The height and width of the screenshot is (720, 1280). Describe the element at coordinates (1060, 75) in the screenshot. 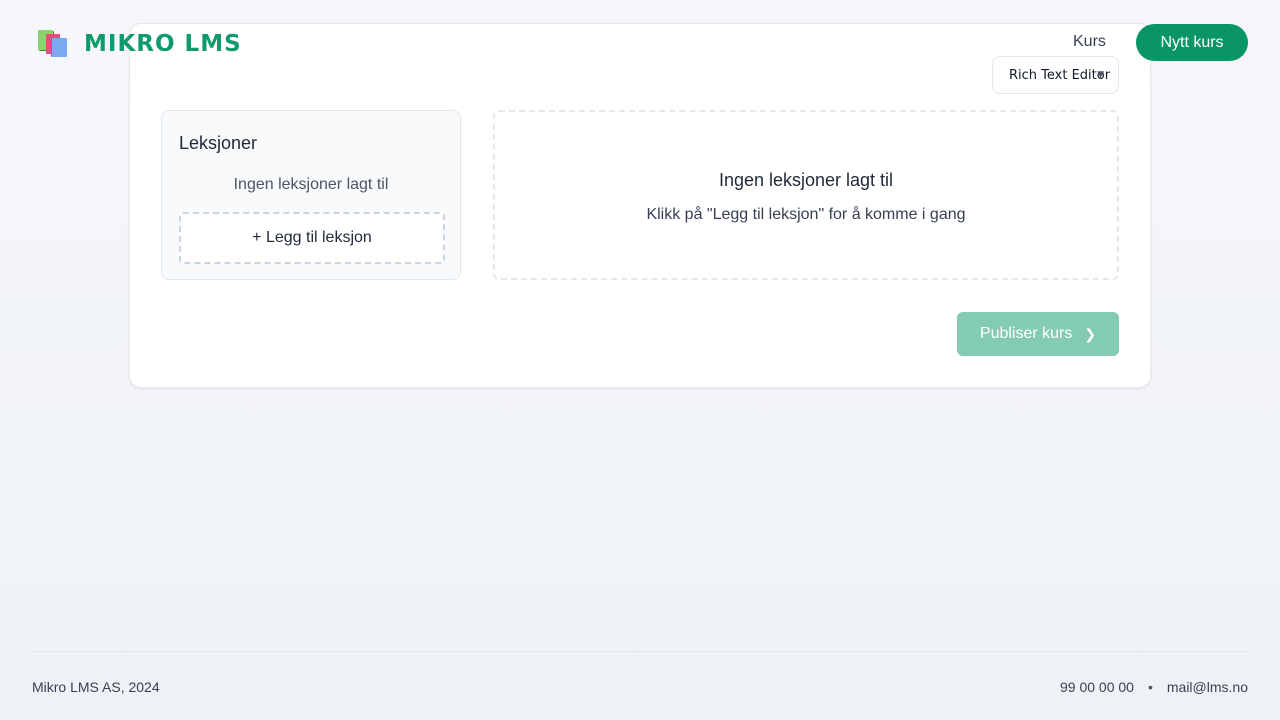

I see `editor-type-value: Rich Text Editor` at that location.